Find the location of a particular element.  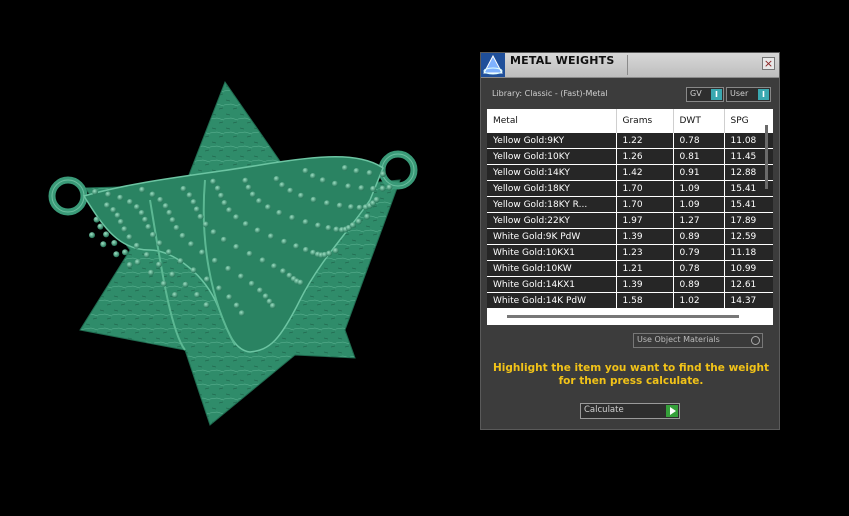

table-row: Yellow Gold:10KY 1.26 0.81 11.45 is located at coordinates (630, 156).